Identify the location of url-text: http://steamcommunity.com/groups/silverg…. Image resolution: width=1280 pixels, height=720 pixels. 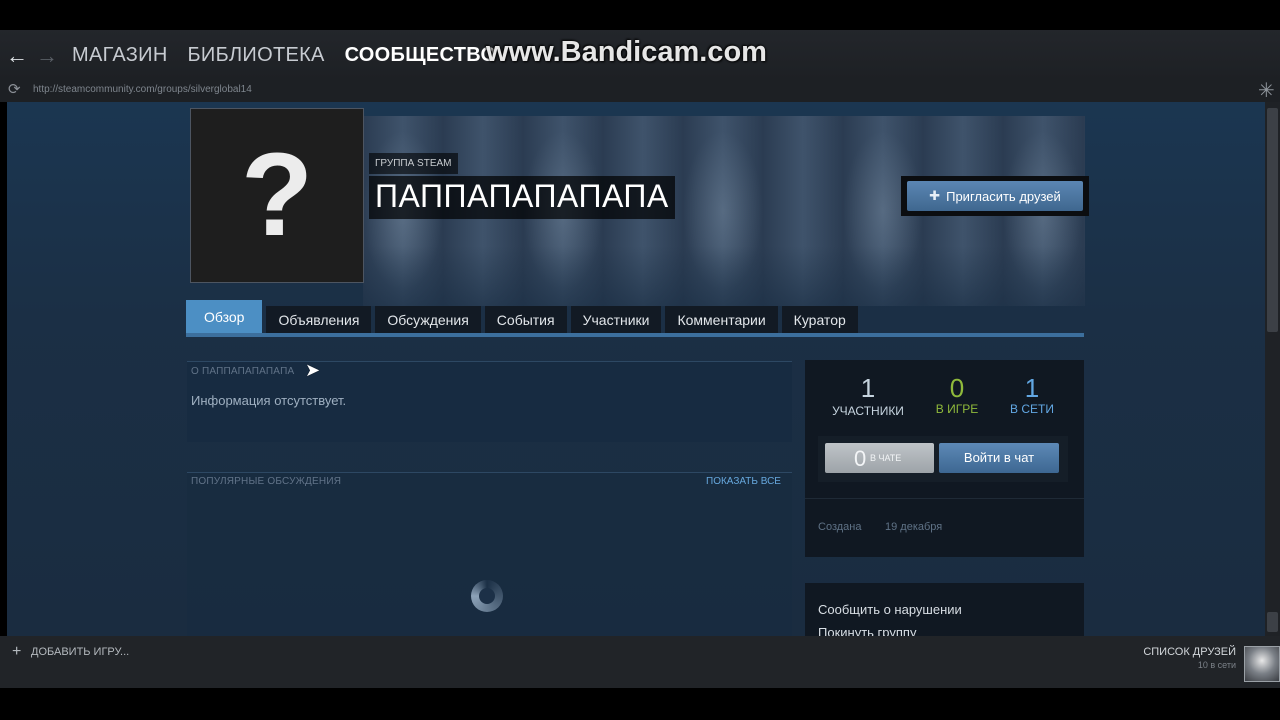
(142, 89).